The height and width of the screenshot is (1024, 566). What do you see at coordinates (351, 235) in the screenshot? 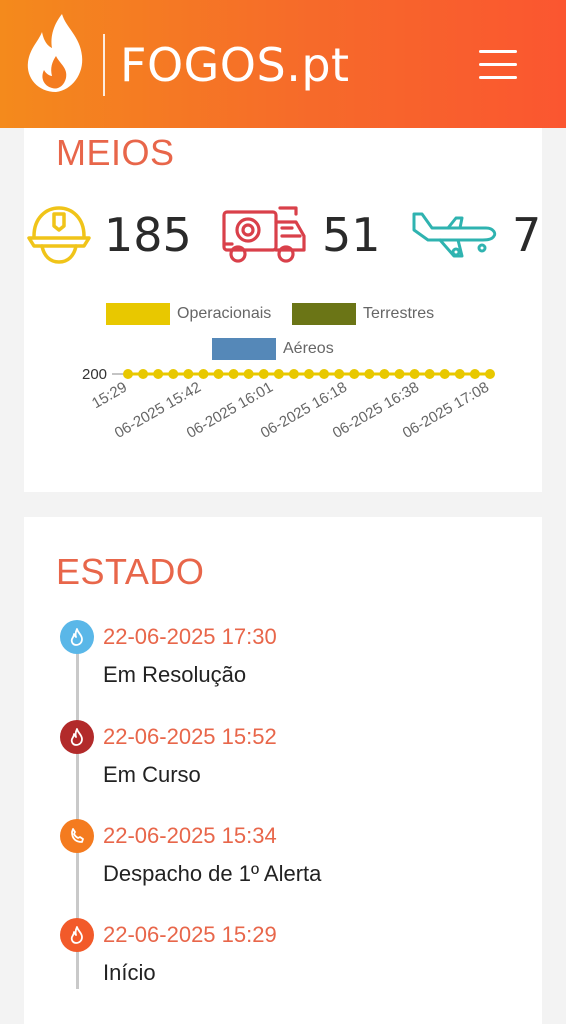
I see `terrestres-count: 51` at bounding box center [351, 235].